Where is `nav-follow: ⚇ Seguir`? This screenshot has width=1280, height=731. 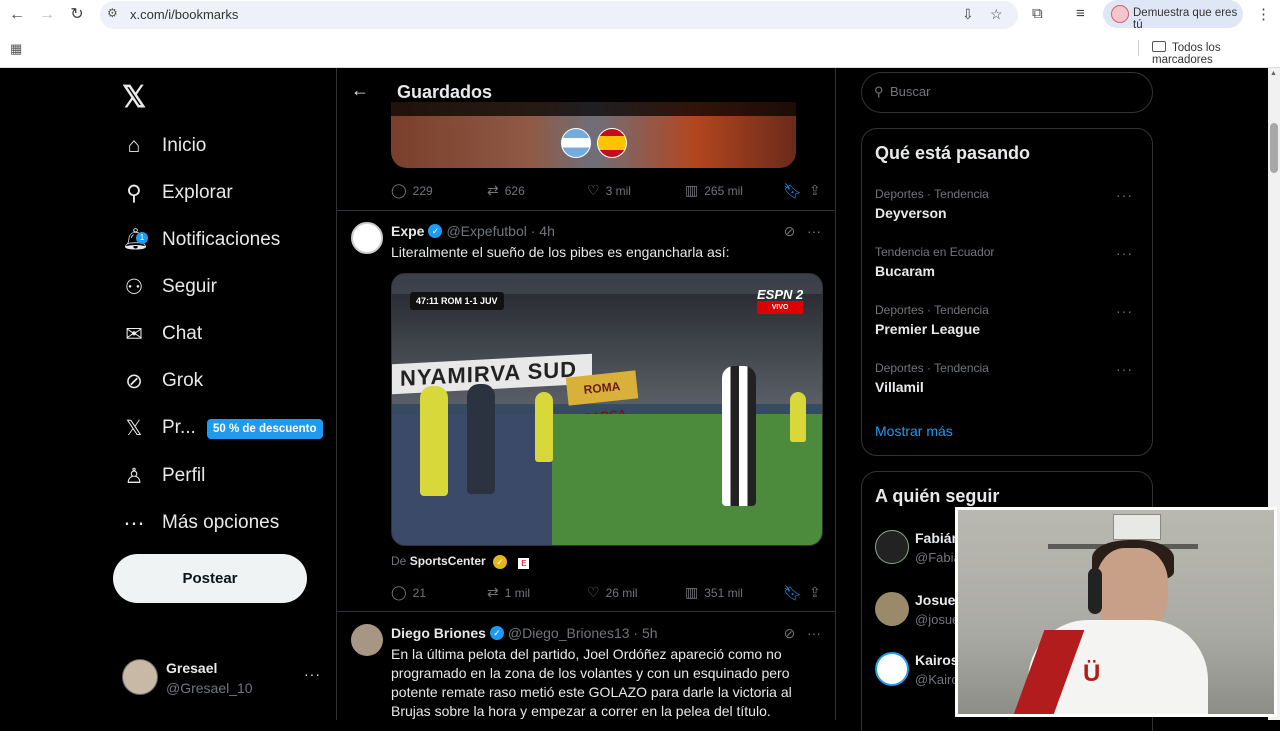
nav-follow: ⚇ Seguir is located at coordinates (169, 287).